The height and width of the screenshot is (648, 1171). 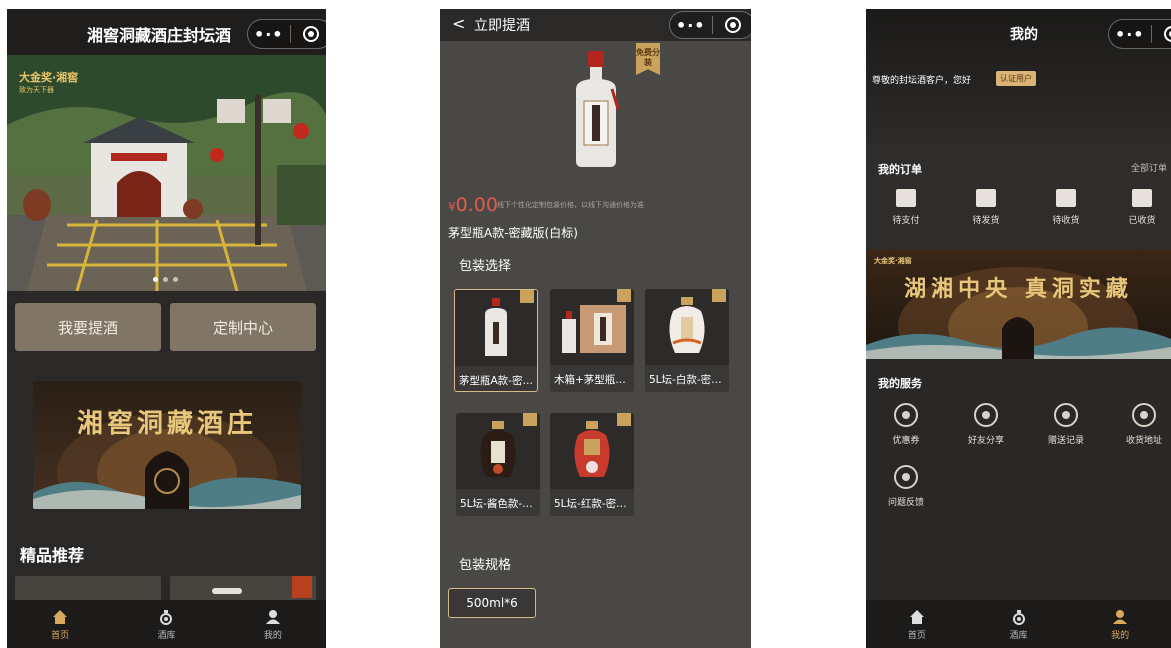 I want to click on service-label: 好友分享, so click(x=985, y=441).